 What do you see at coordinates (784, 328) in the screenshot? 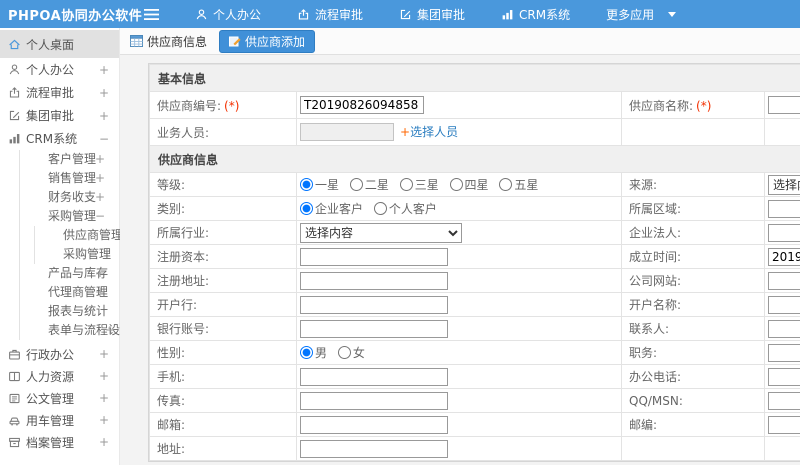
I see `contact-input` at bounding box center [784, 328].